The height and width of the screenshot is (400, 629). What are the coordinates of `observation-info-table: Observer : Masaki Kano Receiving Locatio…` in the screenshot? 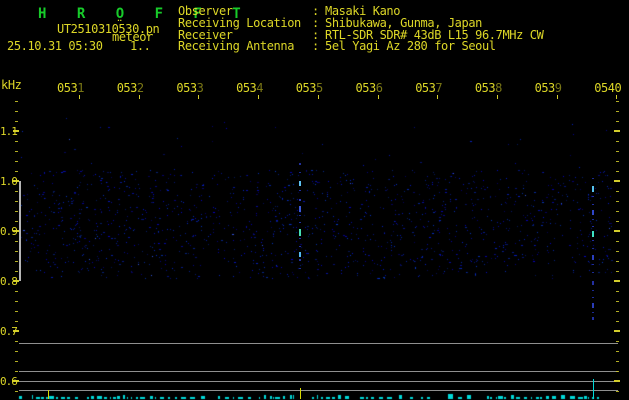 It's located at (361, 29).